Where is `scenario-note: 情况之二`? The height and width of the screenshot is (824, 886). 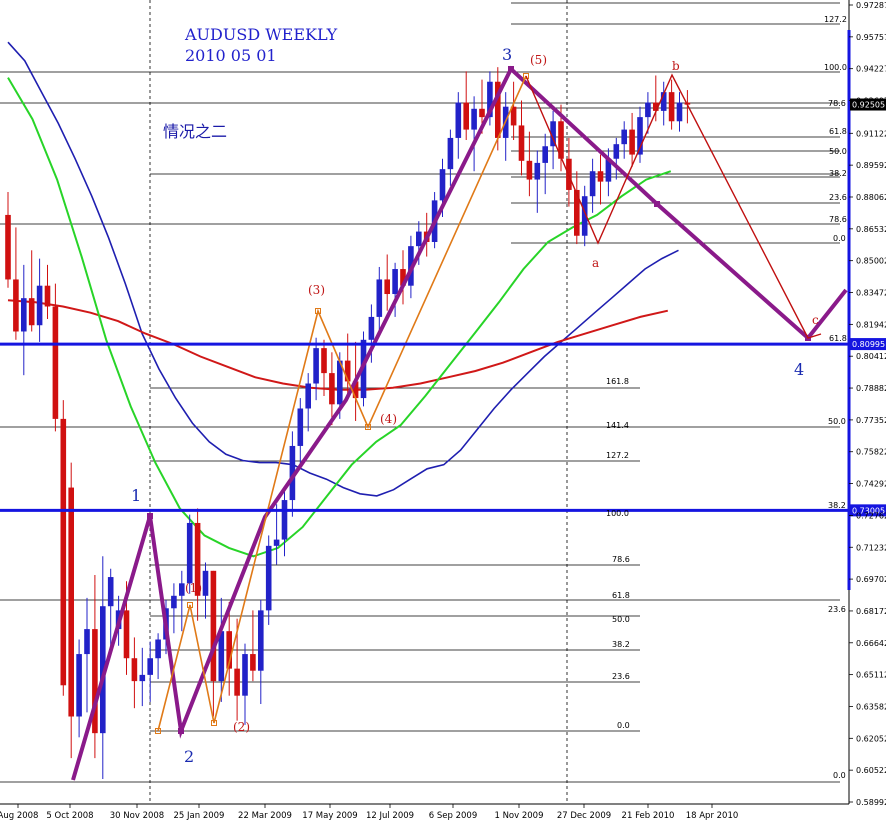 scenario-note: 情况之二 is located at coordinates (195, 131).